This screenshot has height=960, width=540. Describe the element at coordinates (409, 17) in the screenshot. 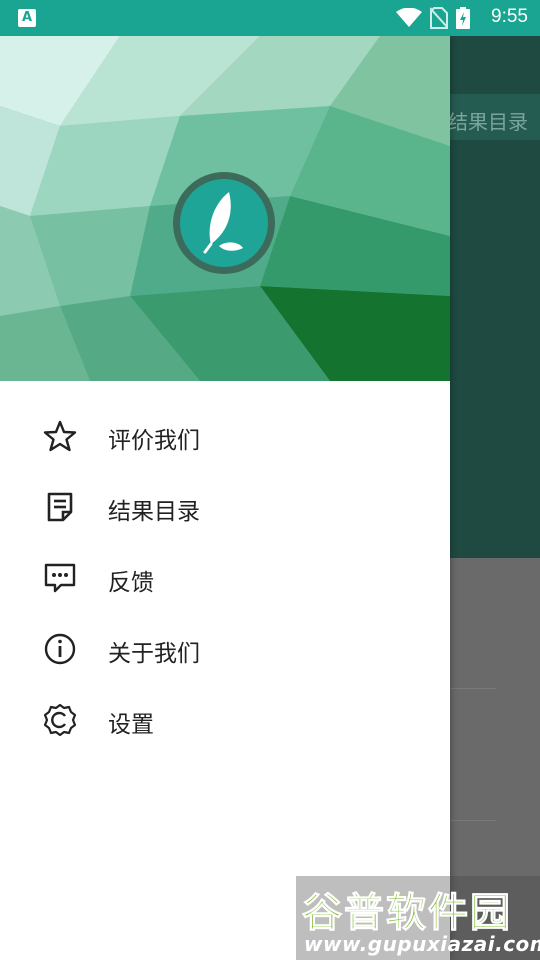

I see `wifi-icon` at that location.